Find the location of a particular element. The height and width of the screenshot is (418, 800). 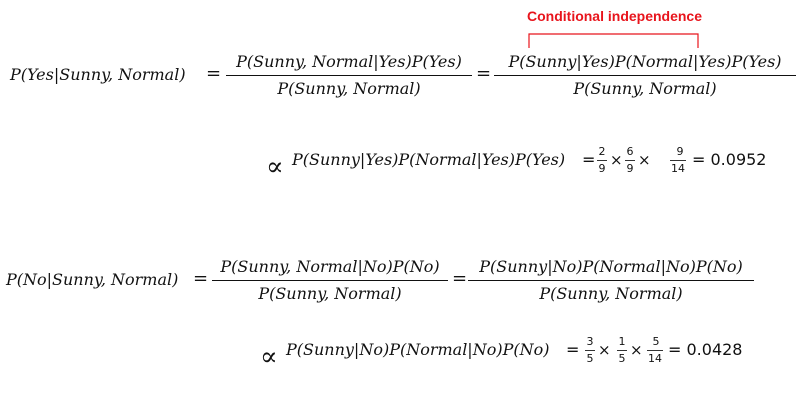

yes-frac-a-numerator: 2 is located at coordinates (602, 151).